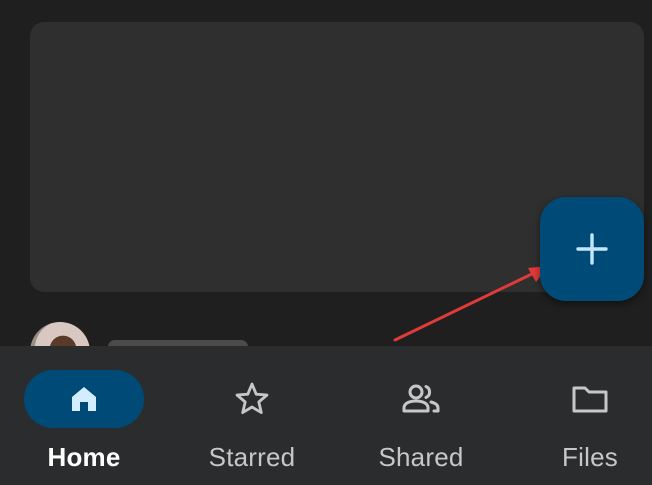 The image size is (652, 485). What do you see at coordinates (421, 457) in the screenshot?
I see `nav-label-shared: Shared` at bounding box center [421, 457].